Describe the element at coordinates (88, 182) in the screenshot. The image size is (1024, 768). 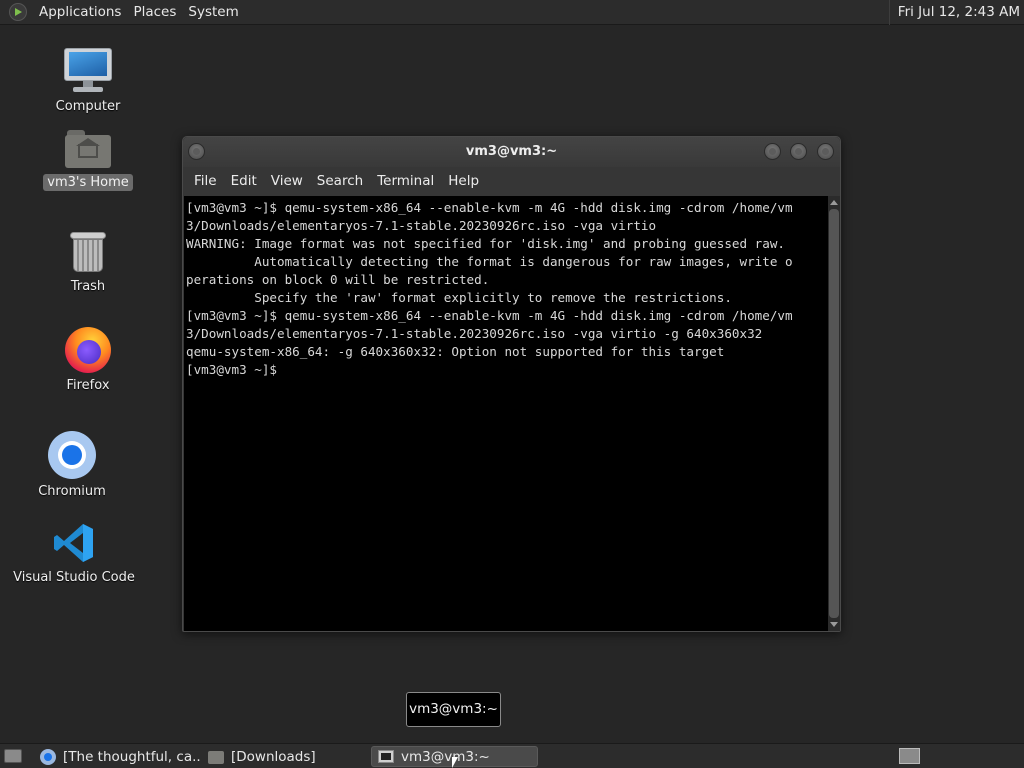
I see `desktop-icon-label: vm3's Home` at that location.